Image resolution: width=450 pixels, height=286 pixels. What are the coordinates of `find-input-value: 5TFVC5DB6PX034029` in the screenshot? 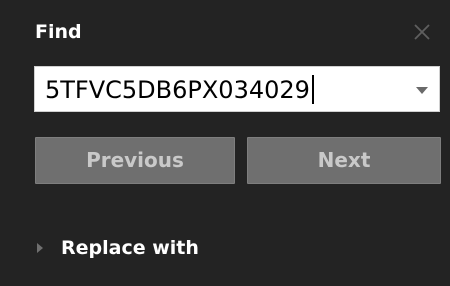 It's located at (179, 90).